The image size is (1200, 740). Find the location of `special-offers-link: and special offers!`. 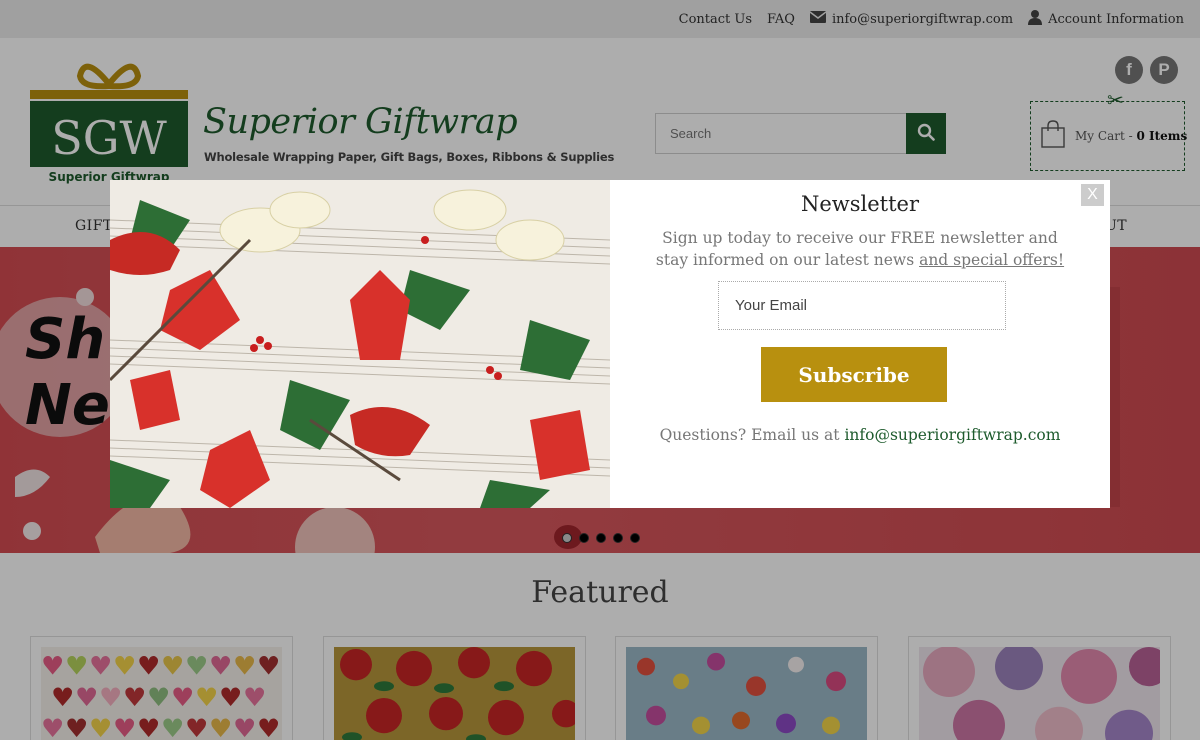

special-offers-link: and special offers! is located at coordinates (991, 260).